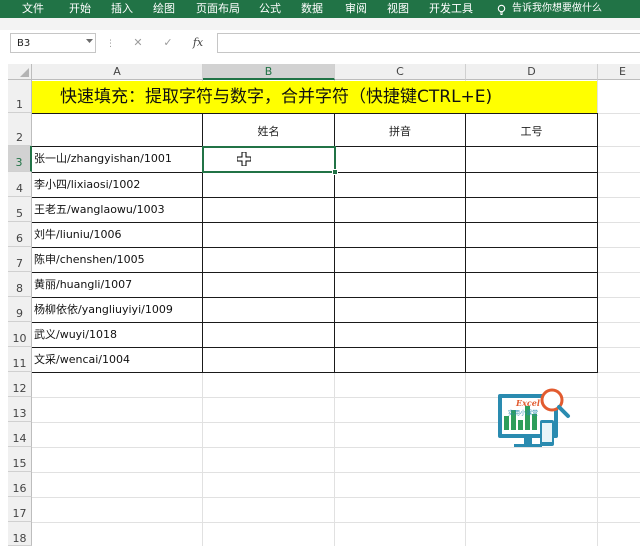 Image resolution: width=640 pixels, height=546 pixels. I want to click on formula-bar-splitter-icon: ⋮, so click(110, 44).